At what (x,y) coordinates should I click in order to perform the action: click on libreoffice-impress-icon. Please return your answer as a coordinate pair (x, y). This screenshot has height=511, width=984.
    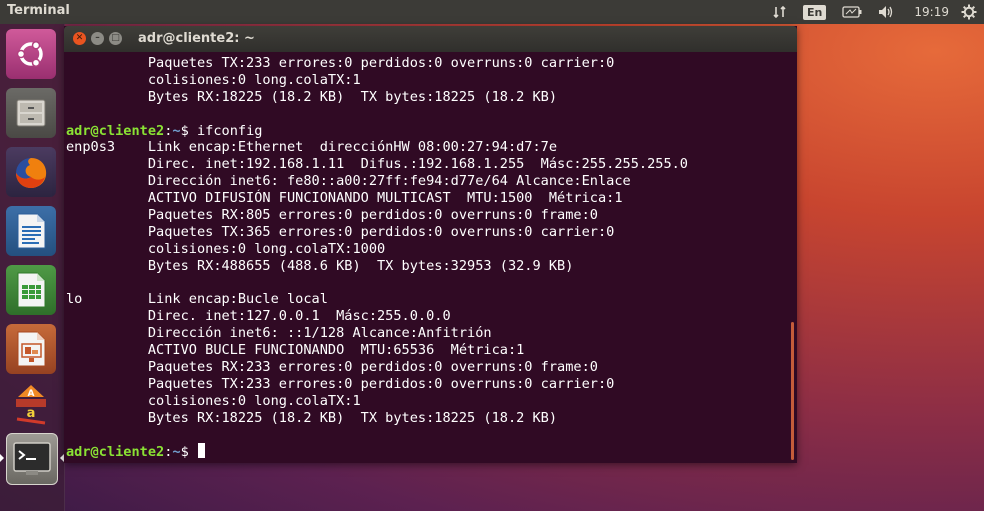
    Looking at the image, I should click on (31, 349).